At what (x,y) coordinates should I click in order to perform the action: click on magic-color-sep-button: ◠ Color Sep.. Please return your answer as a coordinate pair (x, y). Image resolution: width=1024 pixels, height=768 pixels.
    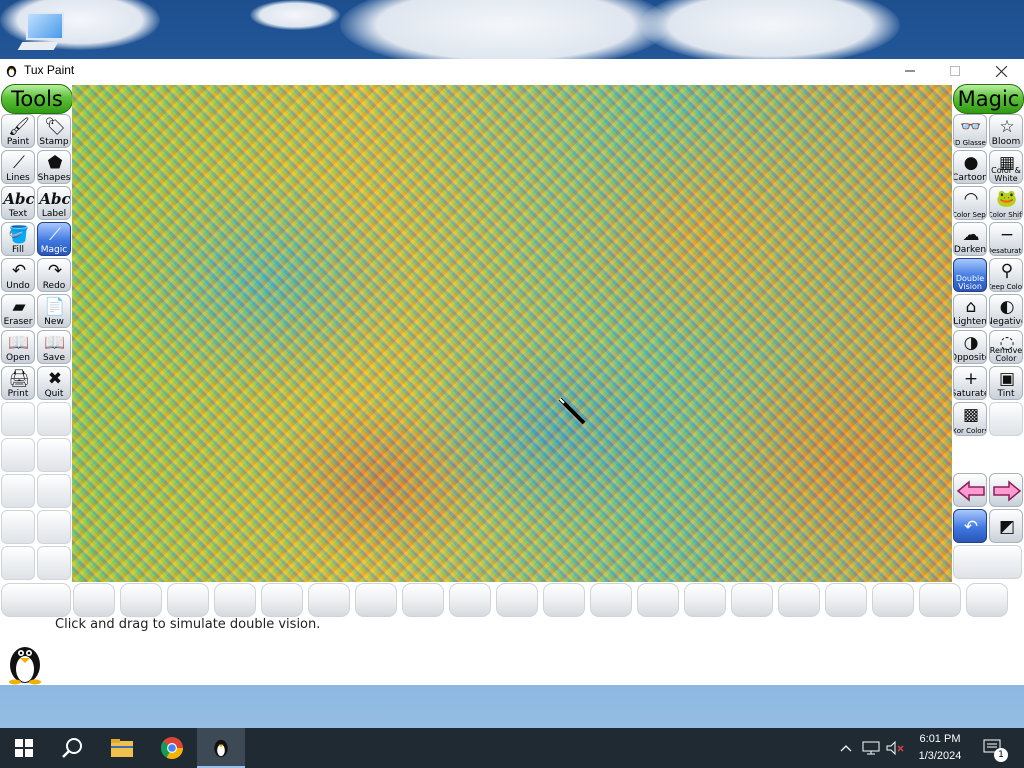
    Looking at the image, I should click on (970, 203).